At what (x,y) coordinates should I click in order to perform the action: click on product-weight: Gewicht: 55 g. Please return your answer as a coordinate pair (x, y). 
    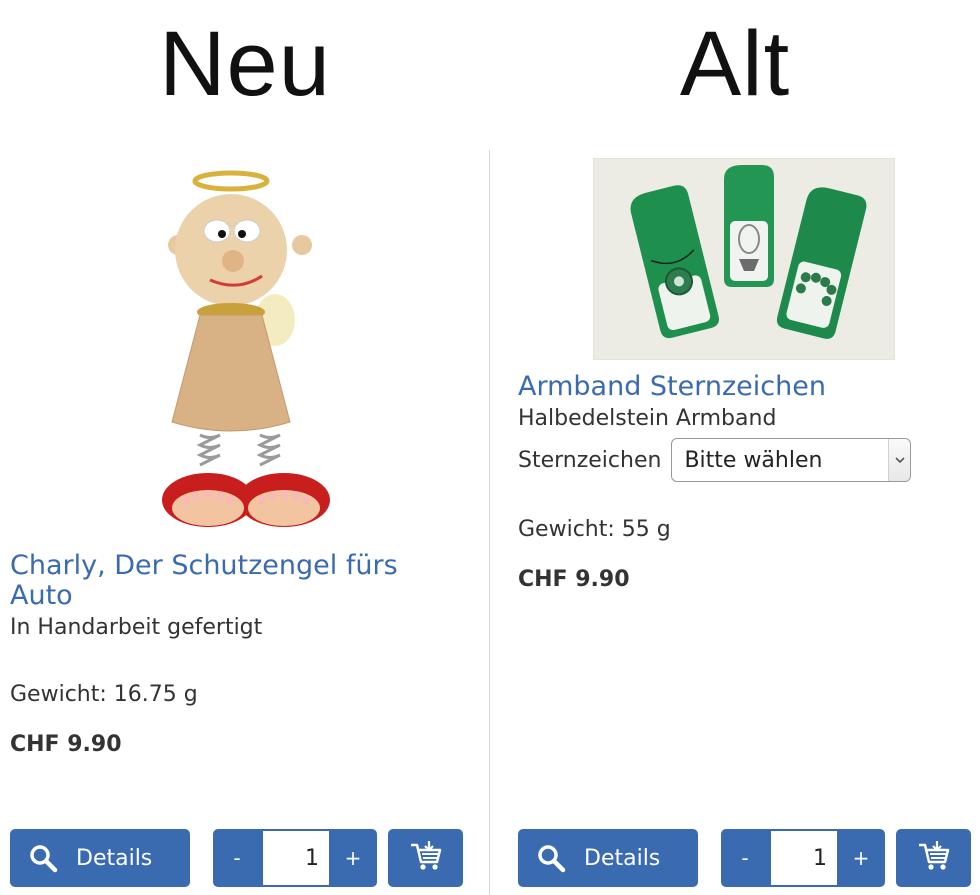
    Looking at the image, I should click on (594, 529).